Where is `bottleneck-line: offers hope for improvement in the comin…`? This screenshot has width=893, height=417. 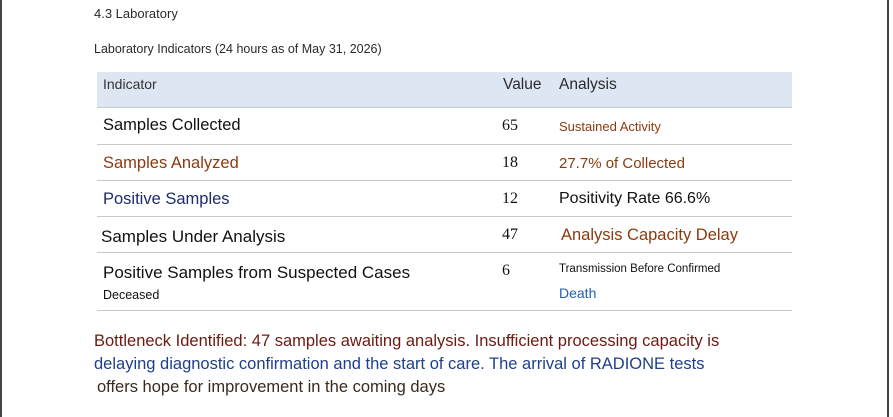
bottleneck-line: offers hope for improvement in the comin… is located at coordinates (271, 387).